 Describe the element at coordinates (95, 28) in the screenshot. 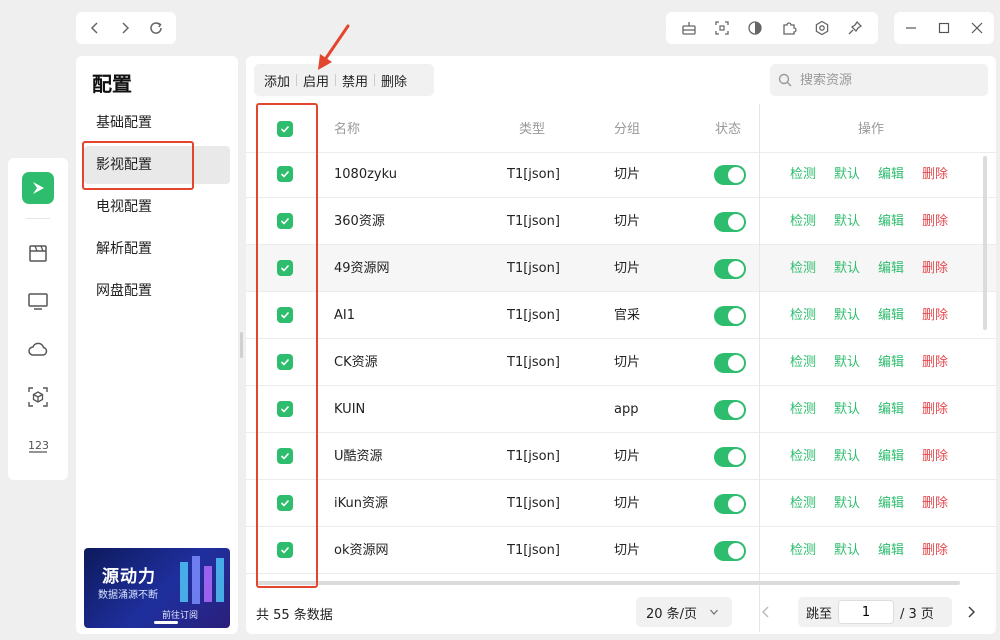

I see `back-icon` at that location.